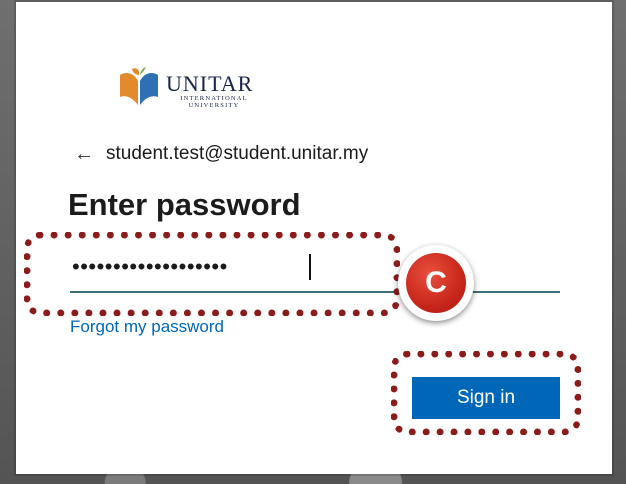 The width and height of the screenshot is (626, 484). What do you see at coordinates (486, 393) in the screenshot?
I see `sign-in-highlight-outline` at bounding box center [486, 393].